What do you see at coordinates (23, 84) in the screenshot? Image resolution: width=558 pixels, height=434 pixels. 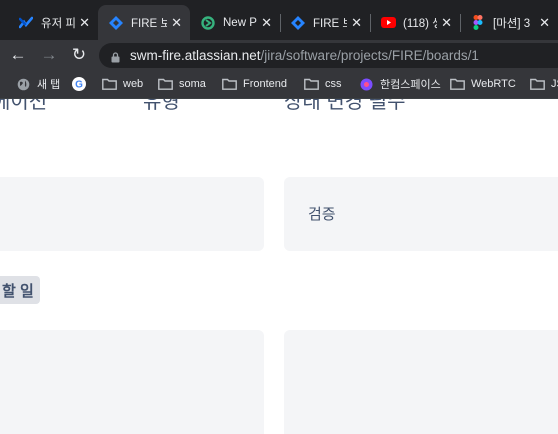 I see `globe-icon` at bounding box center [23, 84].